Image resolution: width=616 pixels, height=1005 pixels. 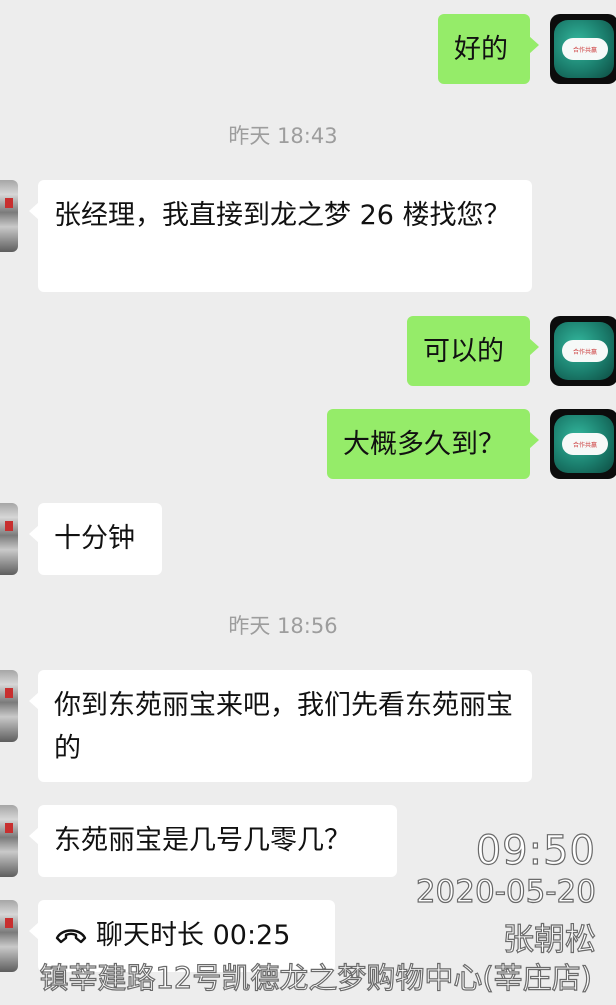 I want to click on message-bubble-other: 你到东苑丽宝来吧，我们先看东苑丽宝的, so click(x=280, y=726).